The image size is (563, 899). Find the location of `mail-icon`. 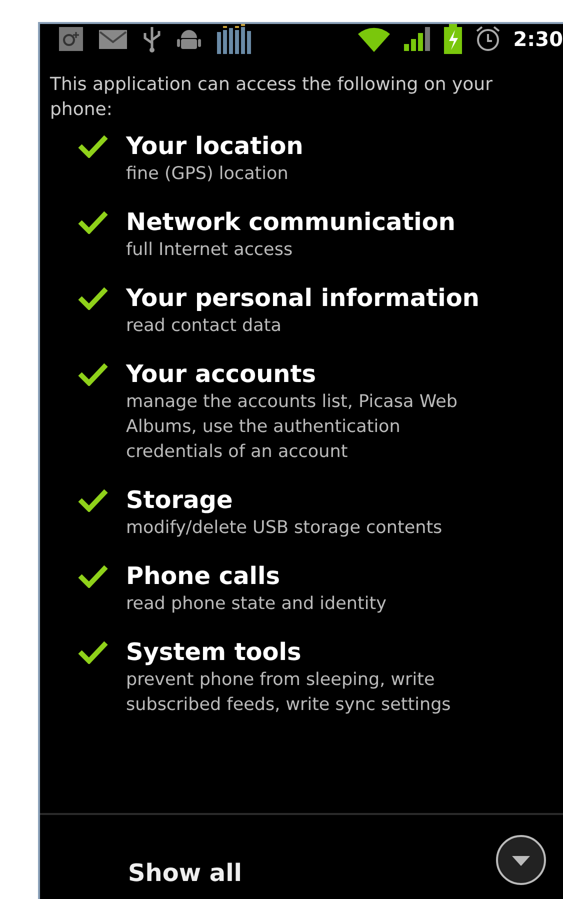

mail-icon is located at coordinates (113, 39).